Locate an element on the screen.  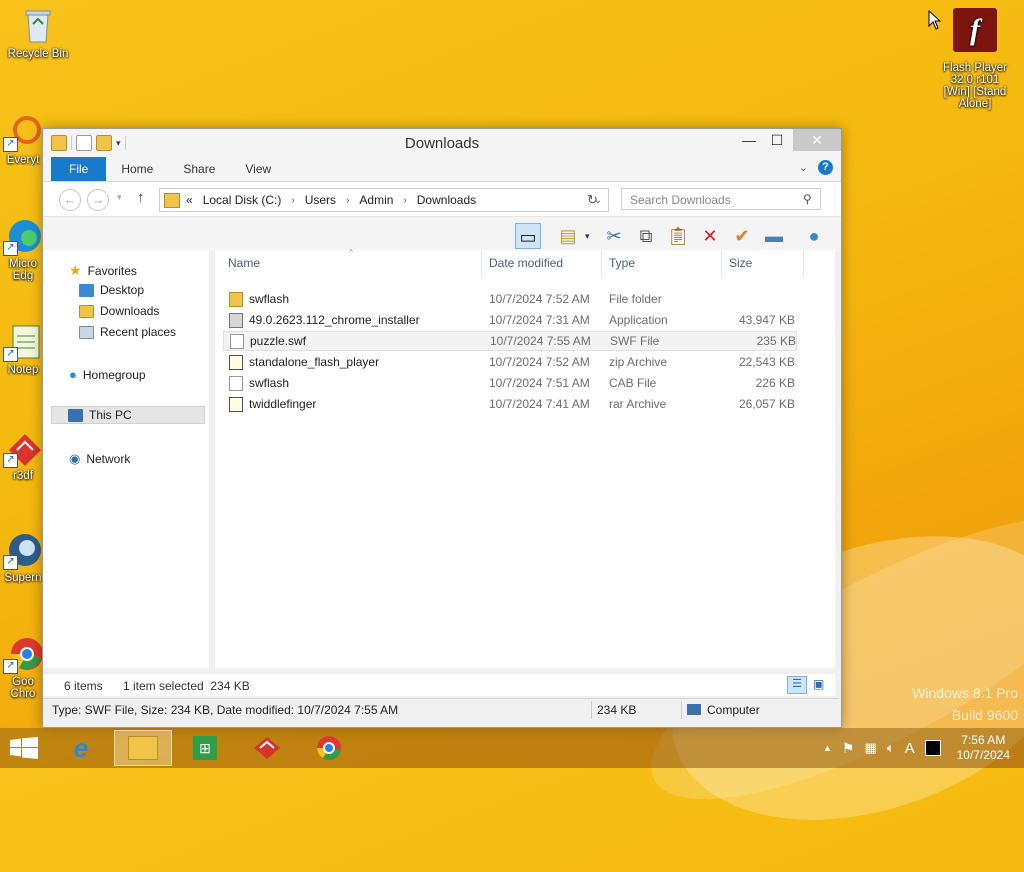
notification-icon is located at coordinates (932, 748).